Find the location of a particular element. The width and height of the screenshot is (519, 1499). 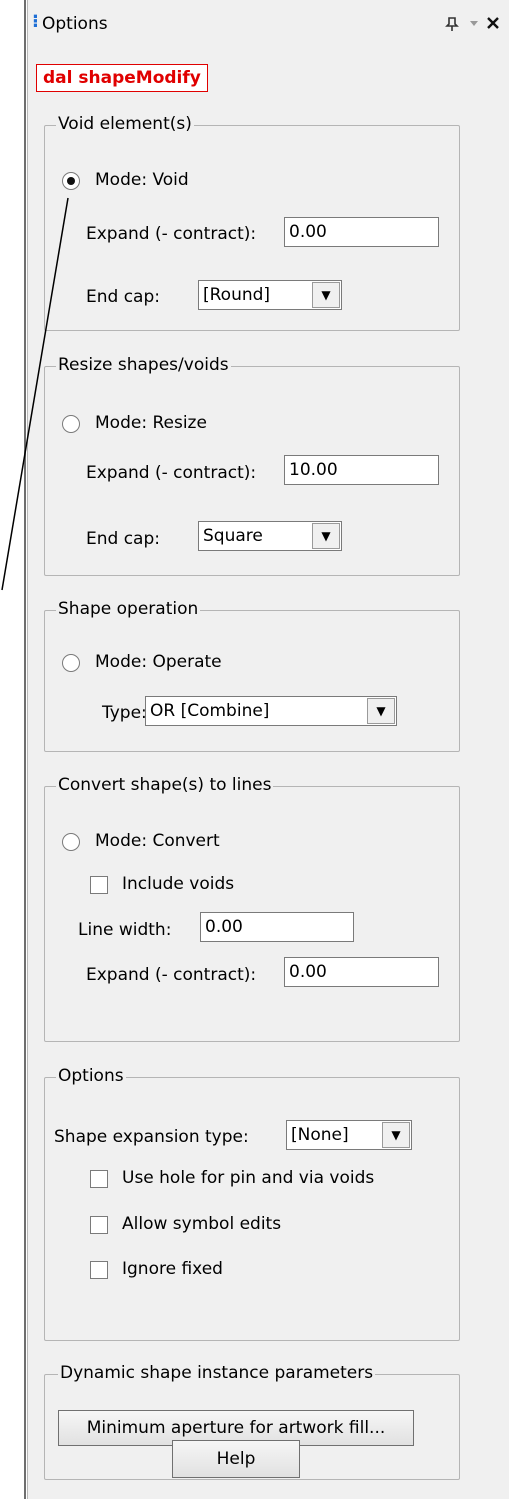

mode-operate-radio is located at coordinates (71, 663).